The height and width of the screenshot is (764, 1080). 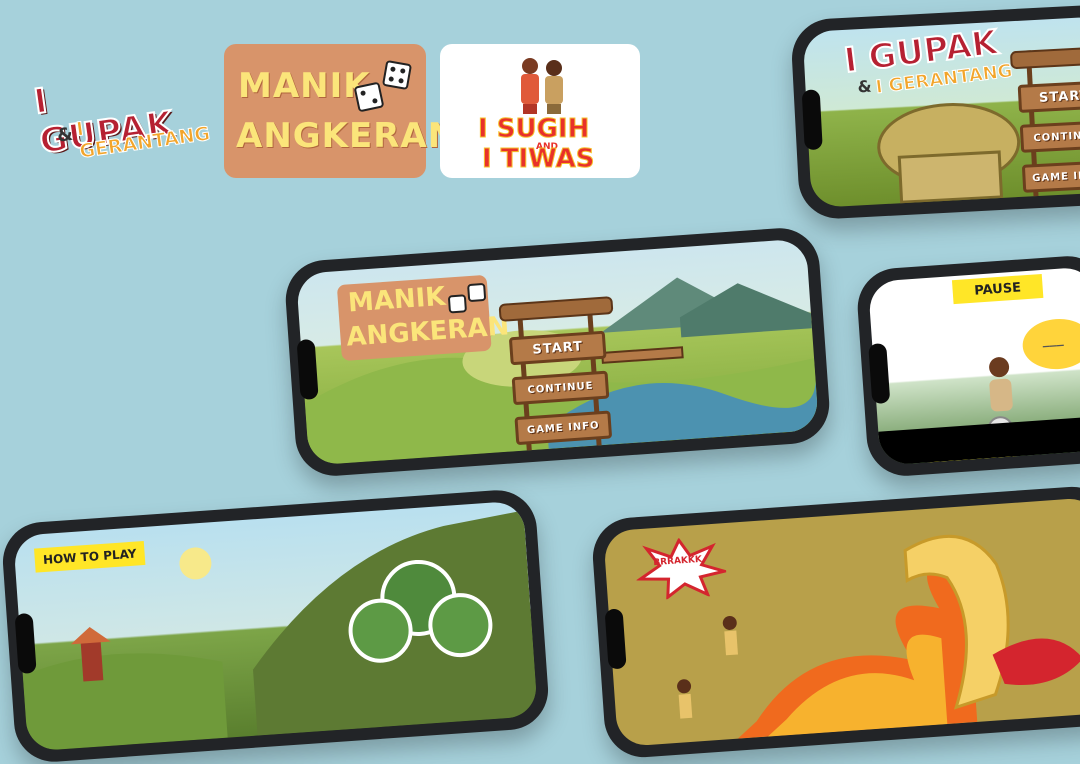 I want to click on manik-logo-line1: MANIK, so click(x=304, y=86).